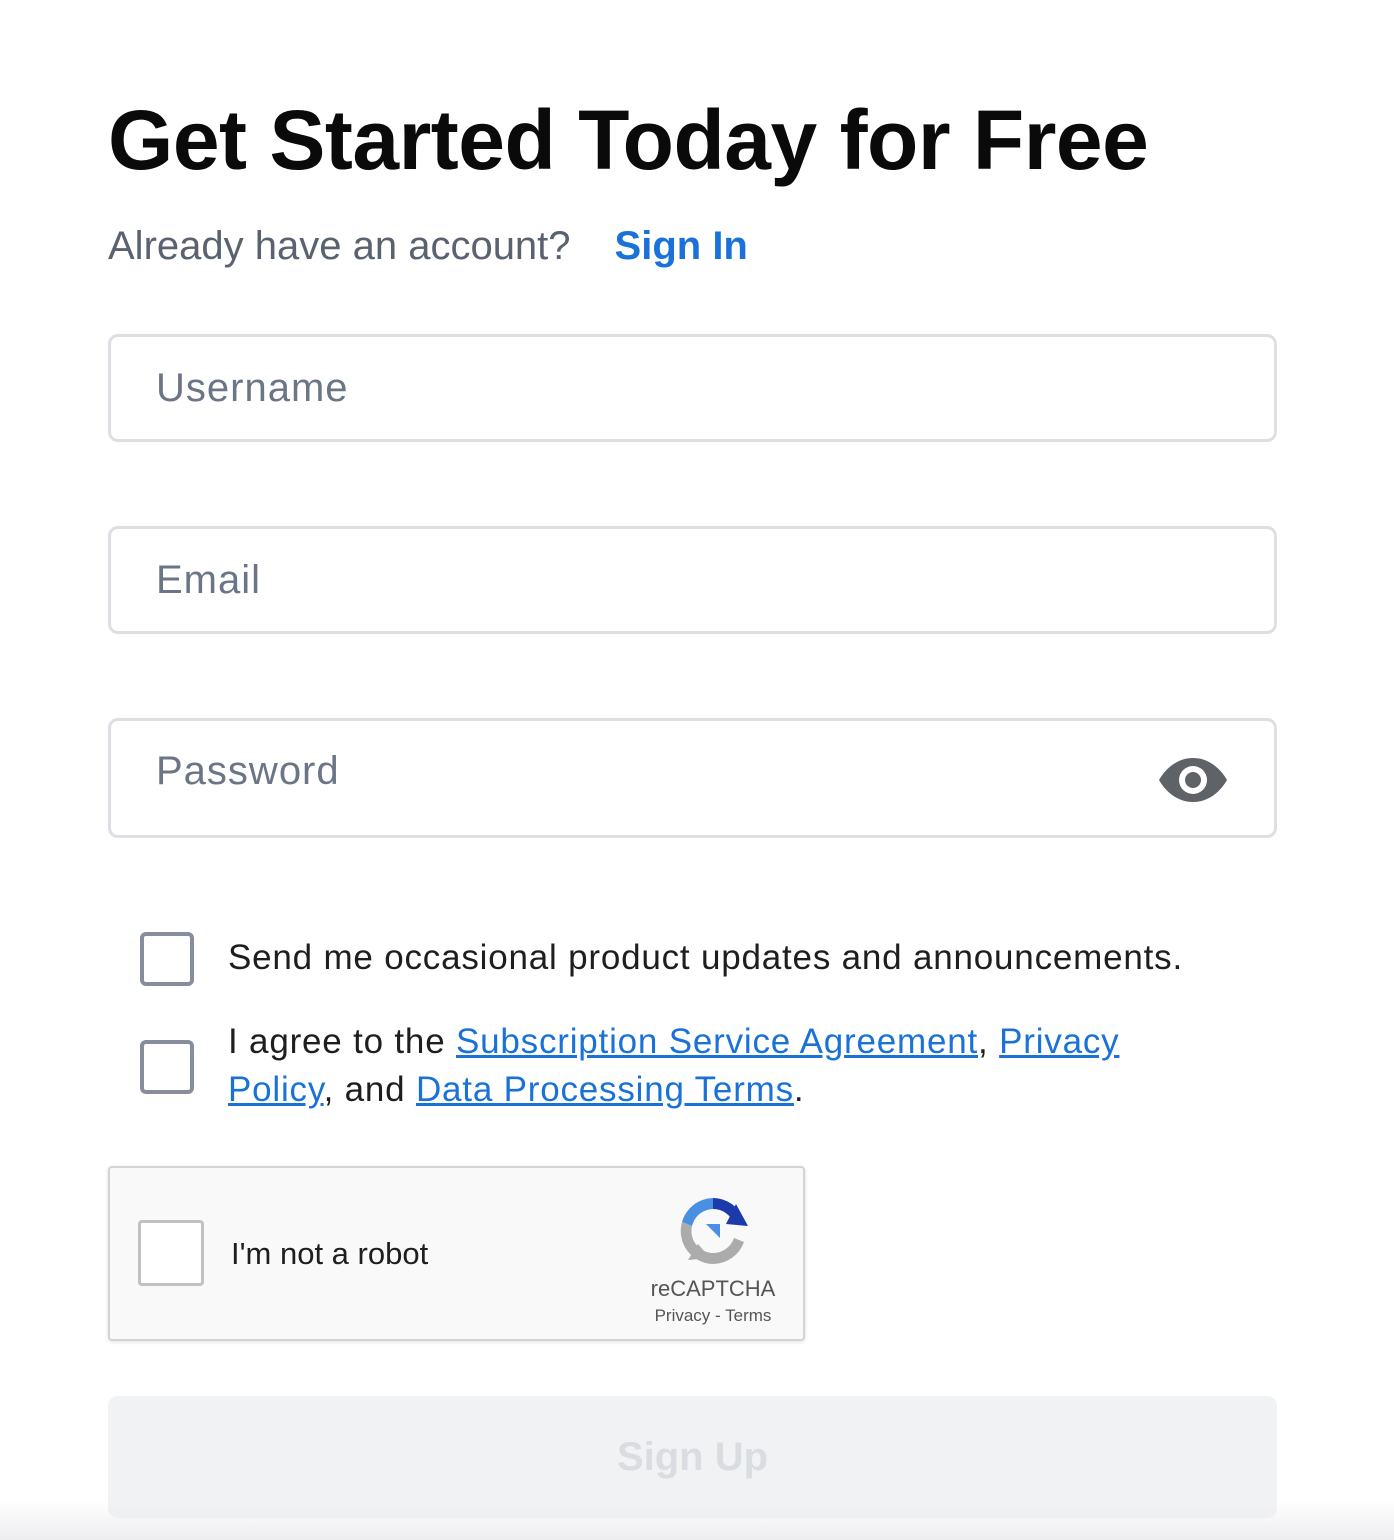 The height and width of the screenshot is (1540, 1394). Describe the element at coordinates (342, 1041) in the screenshot. I see `agree-prefix: I agree to the` at that location.